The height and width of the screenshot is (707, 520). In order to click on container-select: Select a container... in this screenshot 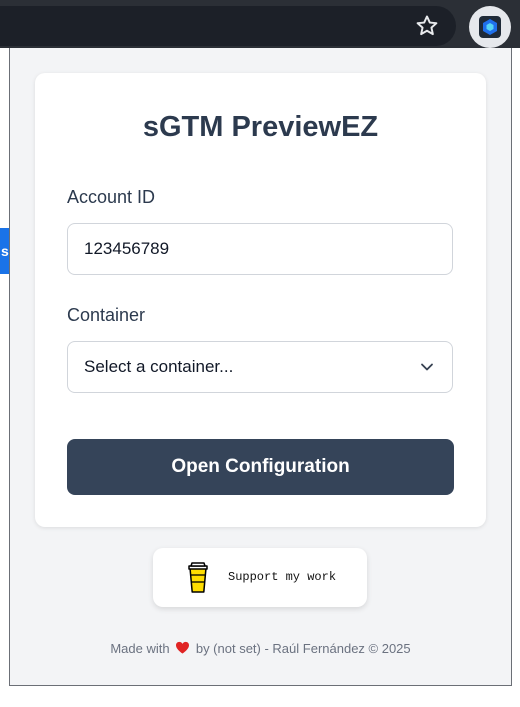, I will do `click(260, 367)`.